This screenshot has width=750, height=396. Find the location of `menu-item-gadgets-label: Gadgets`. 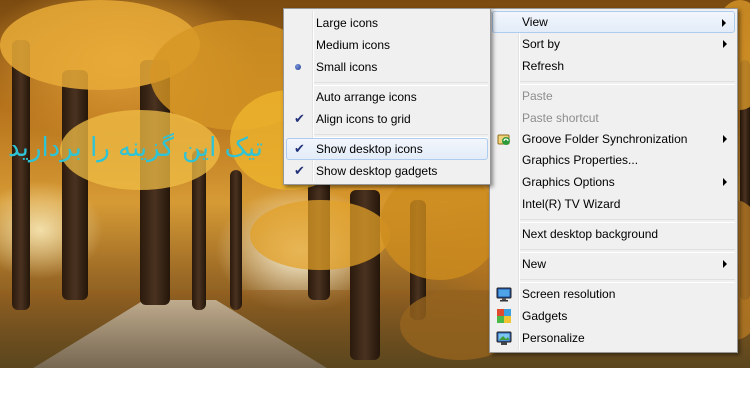

menu-item-gadgets-label: Gadgets is located at coordinates (545, 316).